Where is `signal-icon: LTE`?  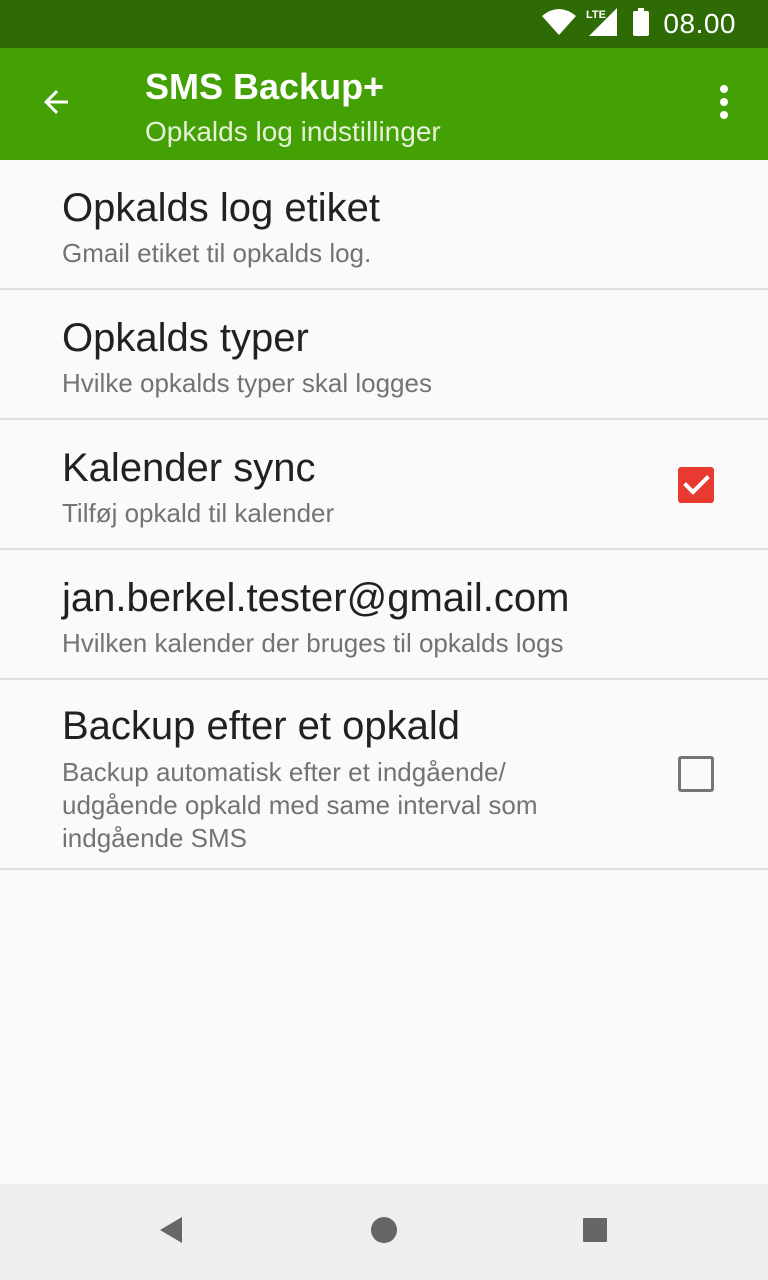
signal-icon: LTE is located at coordinates (602, 24).